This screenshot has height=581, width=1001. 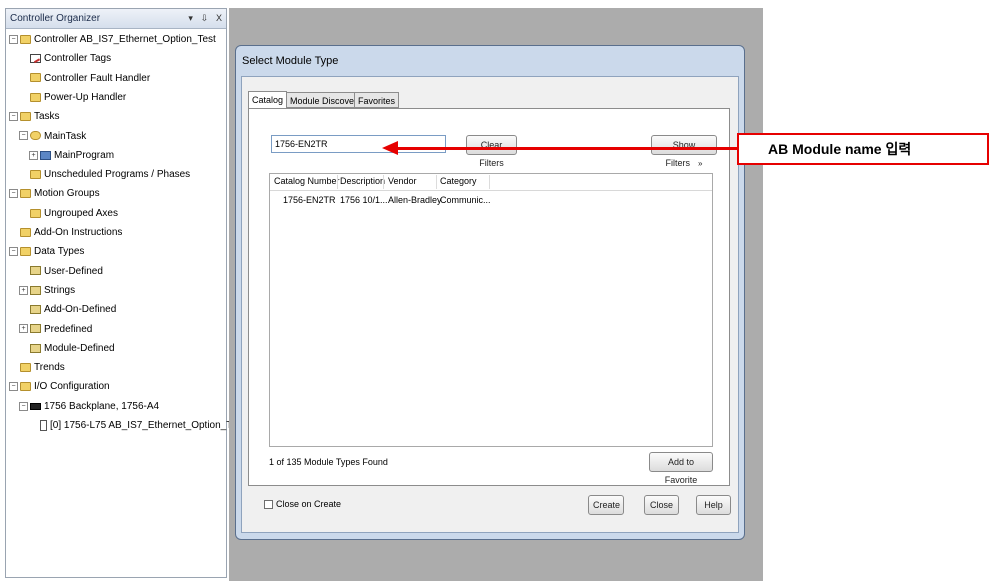 What do you see at coordinates (112, 40) in the screenshot?
I see `tree-node: − Controller AB_IS7_Ethernet_Option_Test` at bounding box center [112, 40].